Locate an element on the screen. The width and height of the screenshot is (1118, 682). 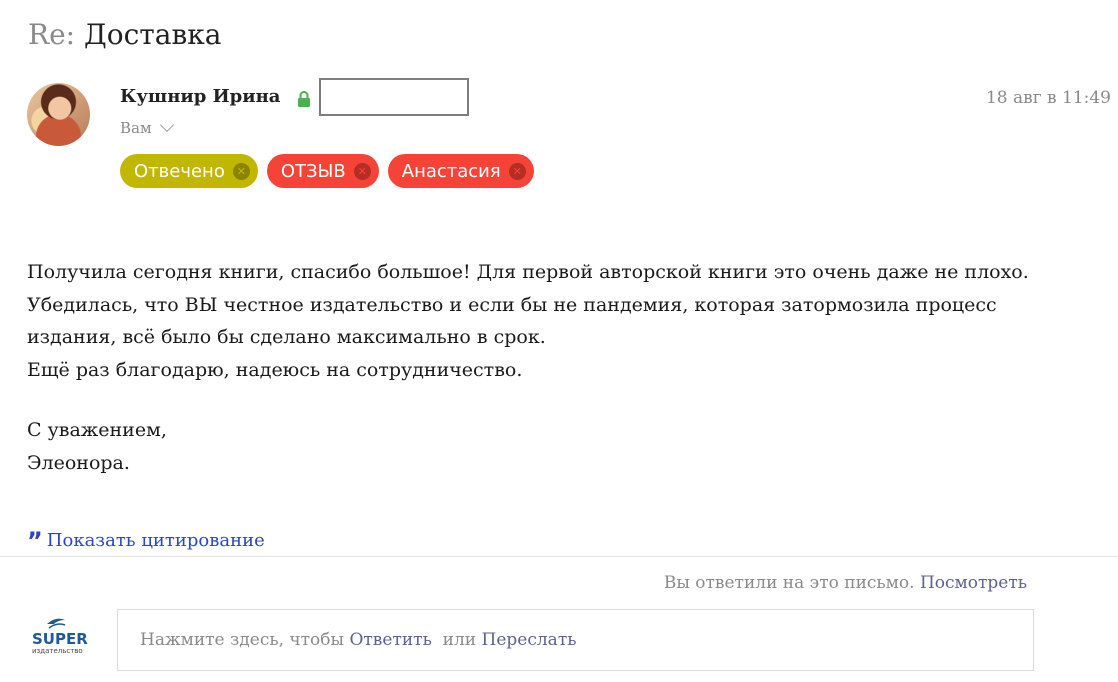
replied-text: Вы ответили на это письмо. is located at coordinates (789, 583).